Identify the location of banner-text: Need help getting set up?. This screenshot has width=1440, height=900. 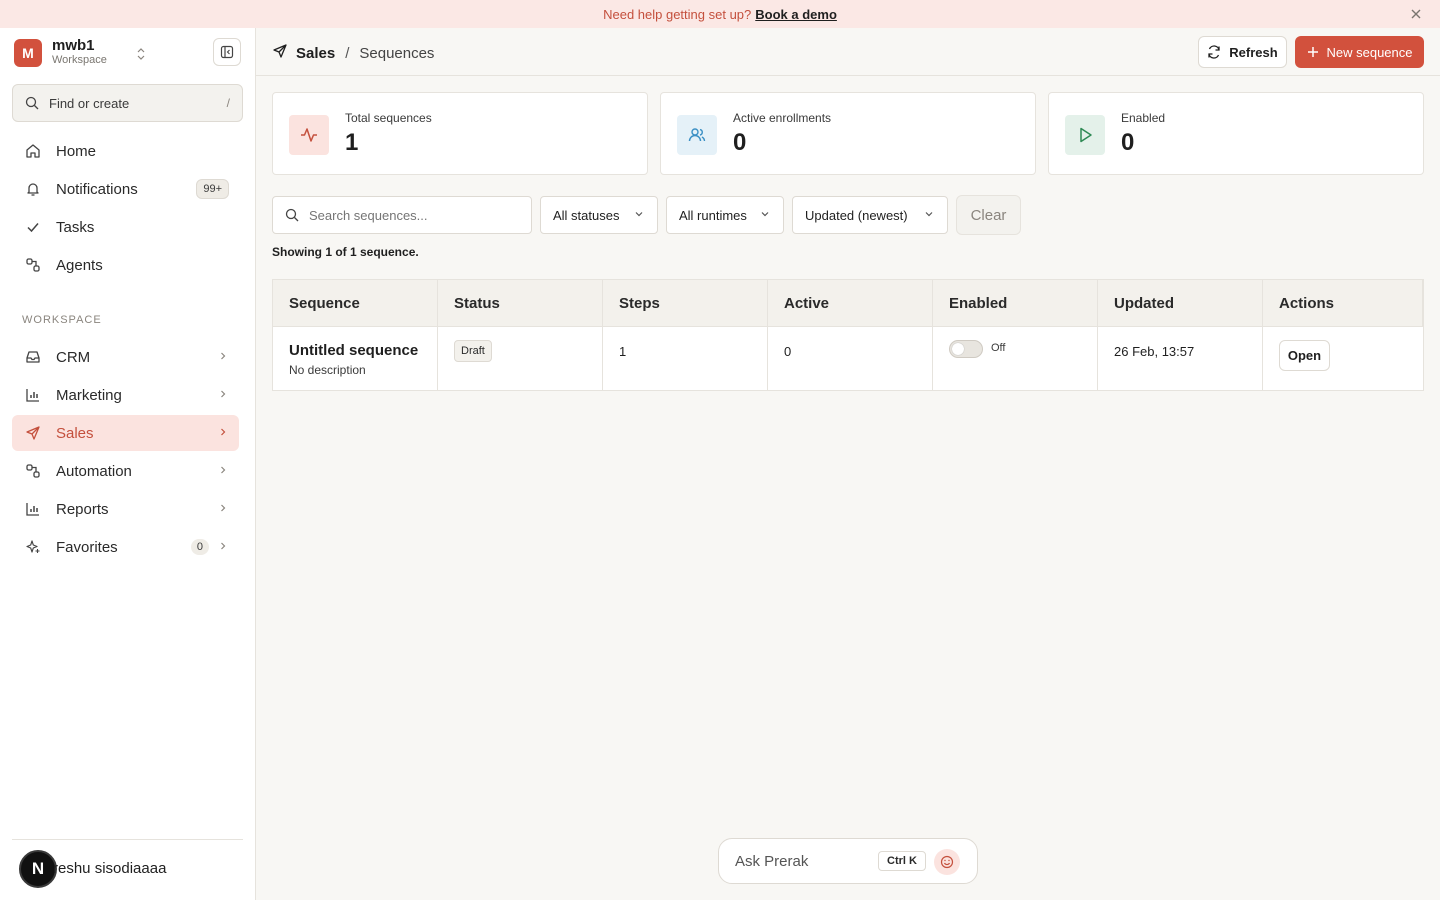
(677, 14).